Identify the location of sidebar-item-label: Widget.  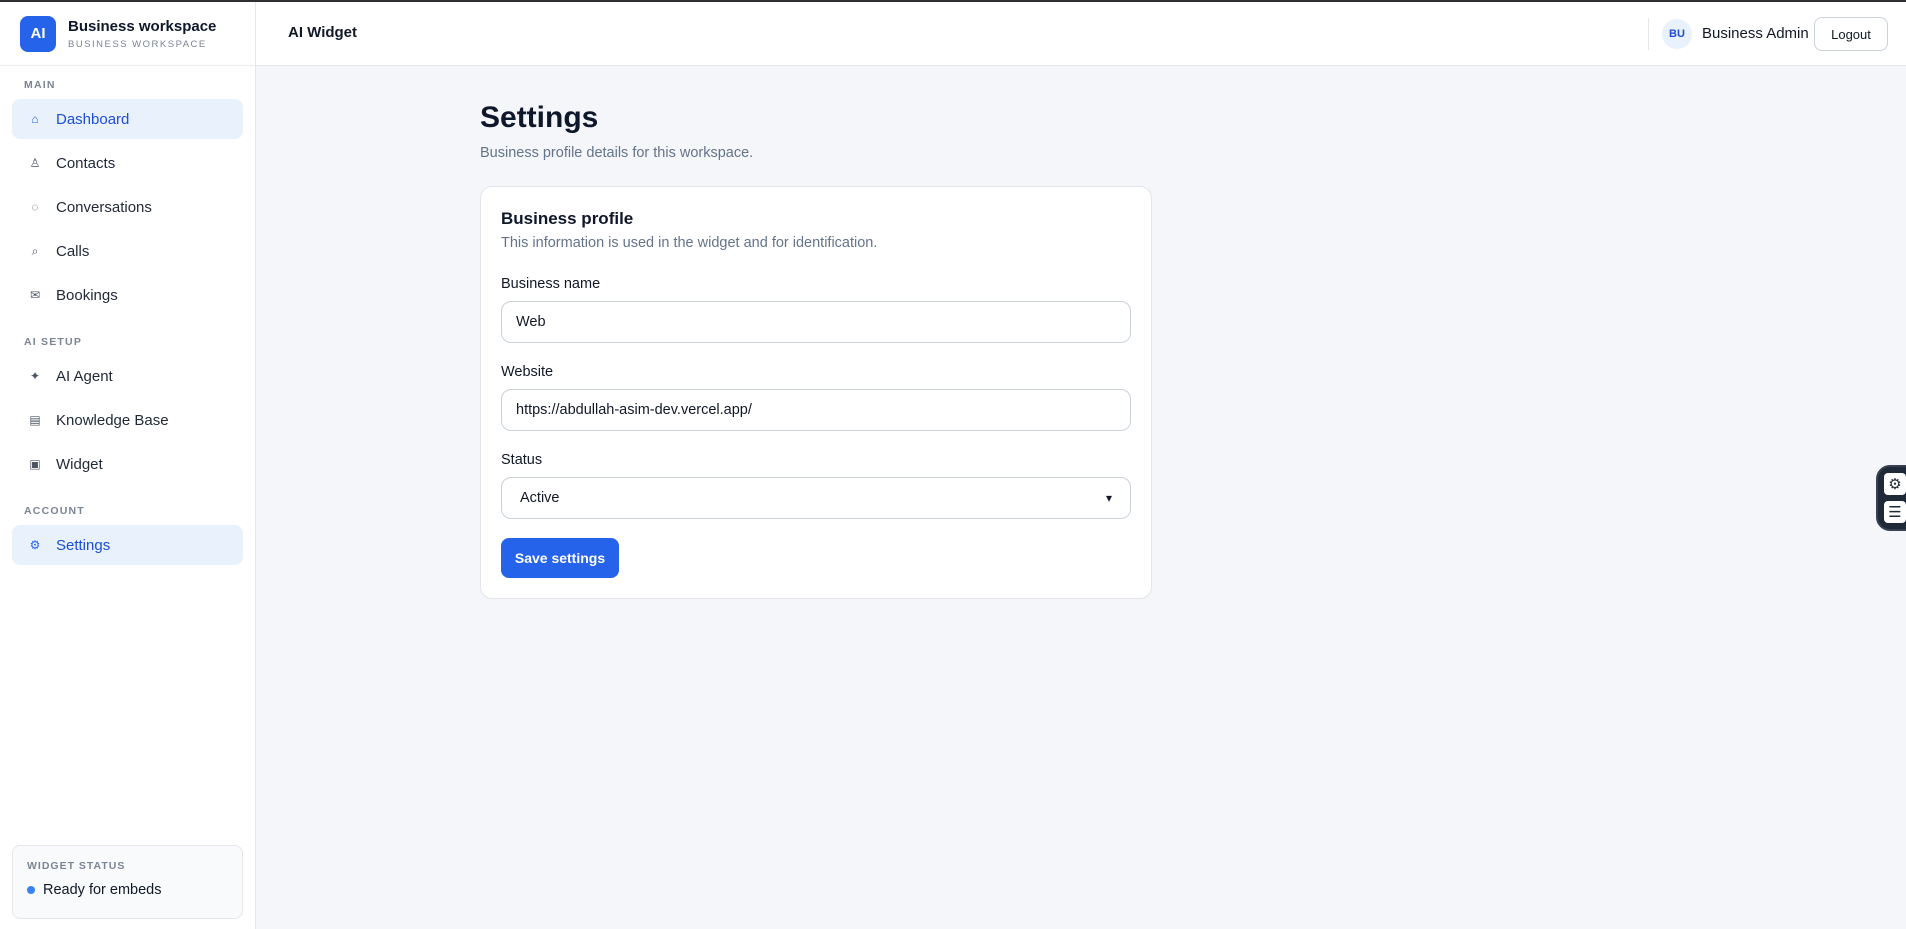
(79, 464).